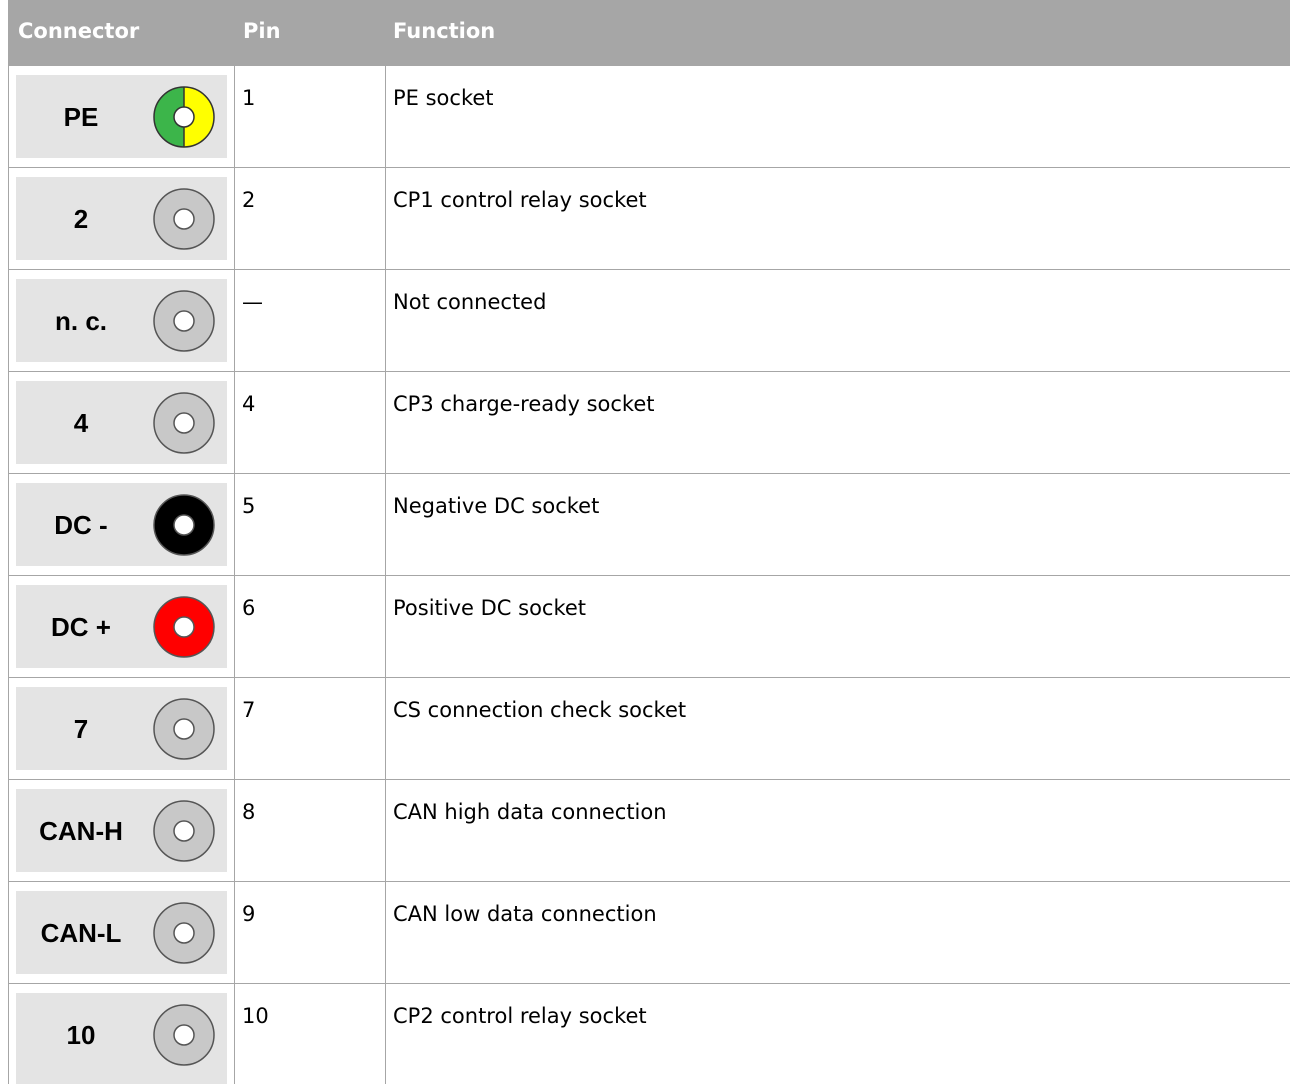  I want to click on pin-number: 2, so click(249, 200).